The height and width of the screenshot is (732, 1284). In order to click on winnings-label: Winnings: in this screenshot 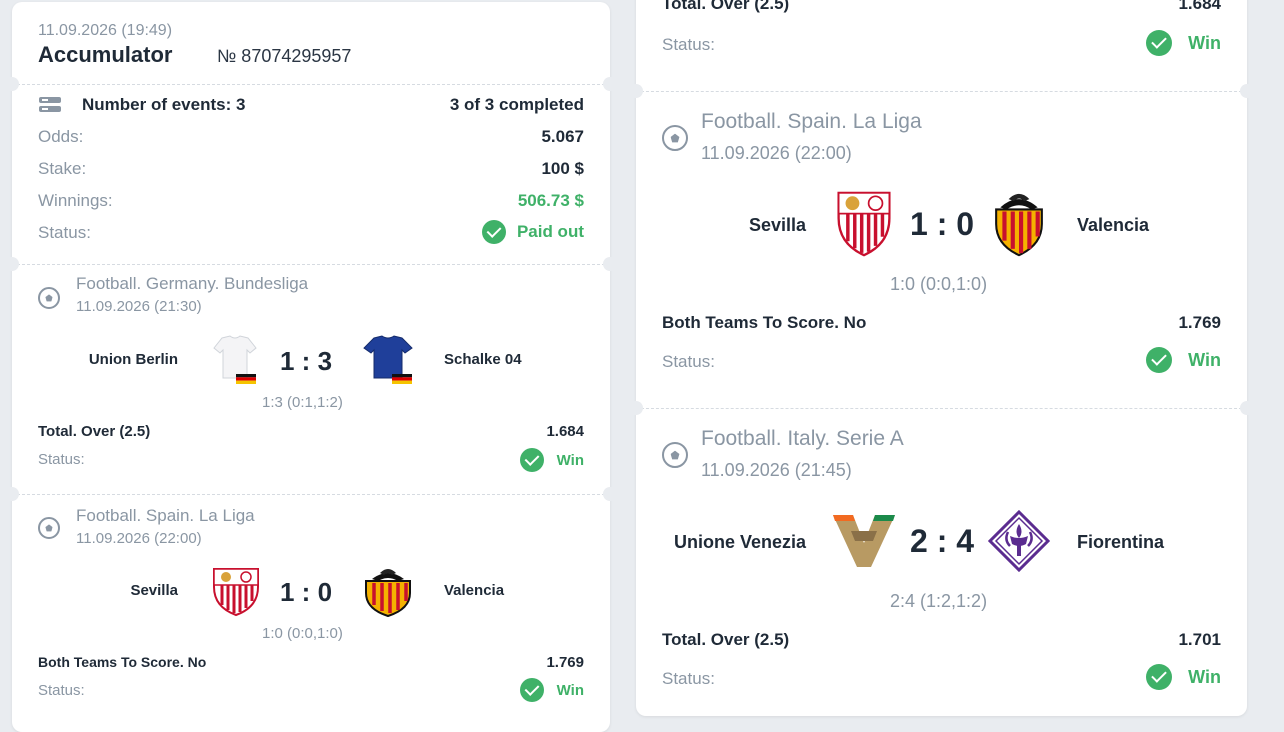, I will do `click(75, 200)`.